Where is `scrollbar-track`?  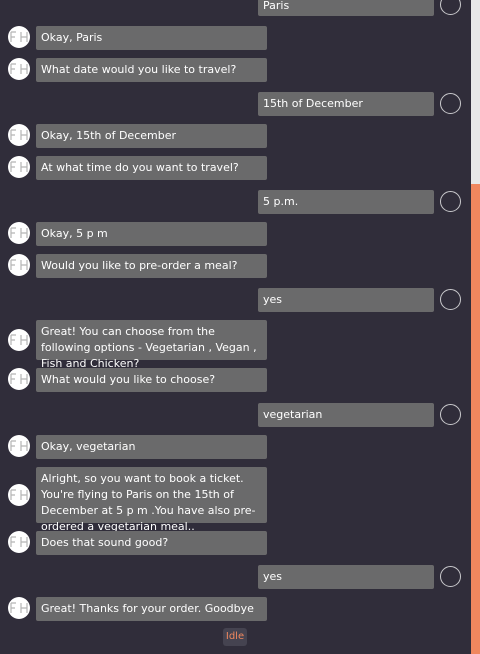 scrollbar-track is located at coordinates (475, 92).